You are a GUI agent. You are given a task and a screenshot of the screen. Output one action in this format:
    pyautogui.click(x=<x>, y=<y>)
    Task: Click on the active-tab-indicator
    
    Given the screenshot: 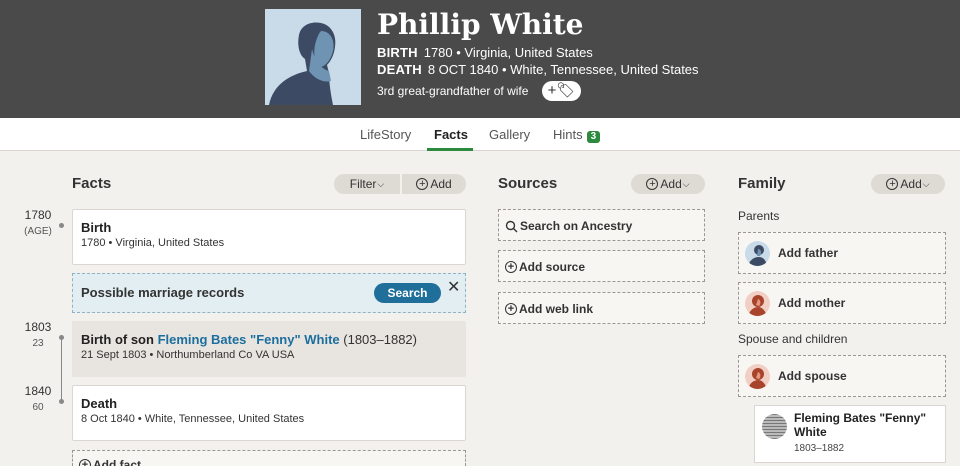 What is the action you would take?
    pyautogui.click(x=450, y=149)
    